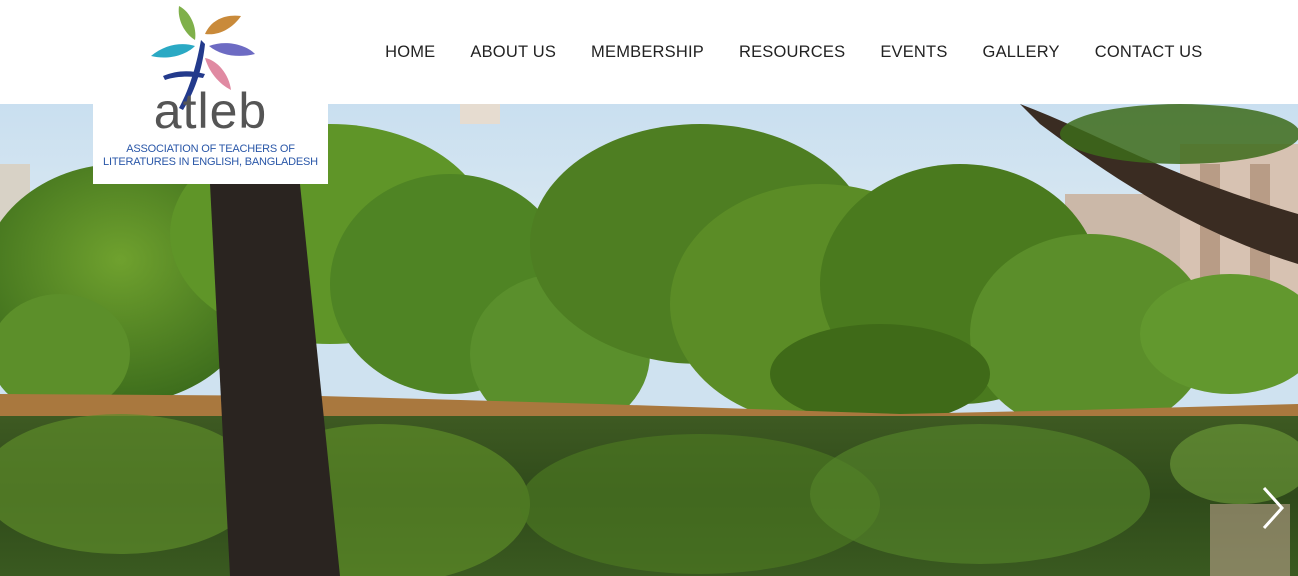 This screenshot has height=576, width=1298. Describe the element at coordinates (210, 111) in the screenshot. I see `logo-wordmark: atleb` at that location.